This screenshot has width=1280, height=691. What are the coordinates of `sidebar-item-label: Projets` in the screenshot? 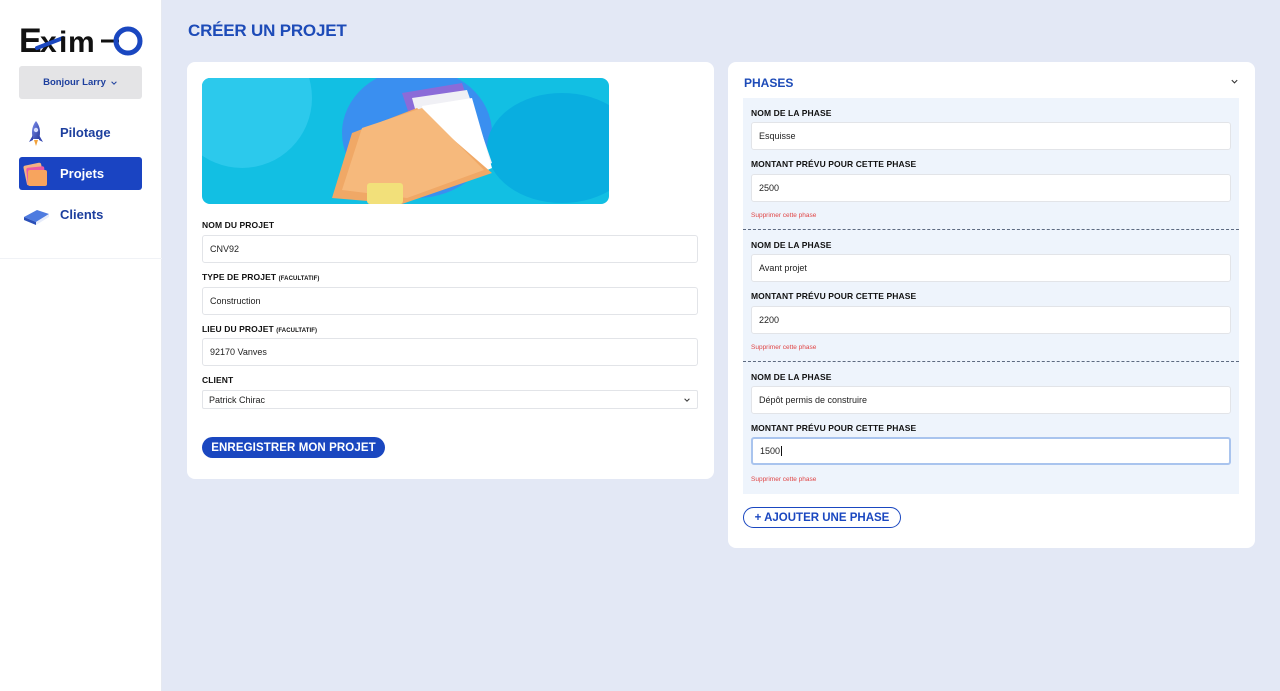 It's located at (82, 173).